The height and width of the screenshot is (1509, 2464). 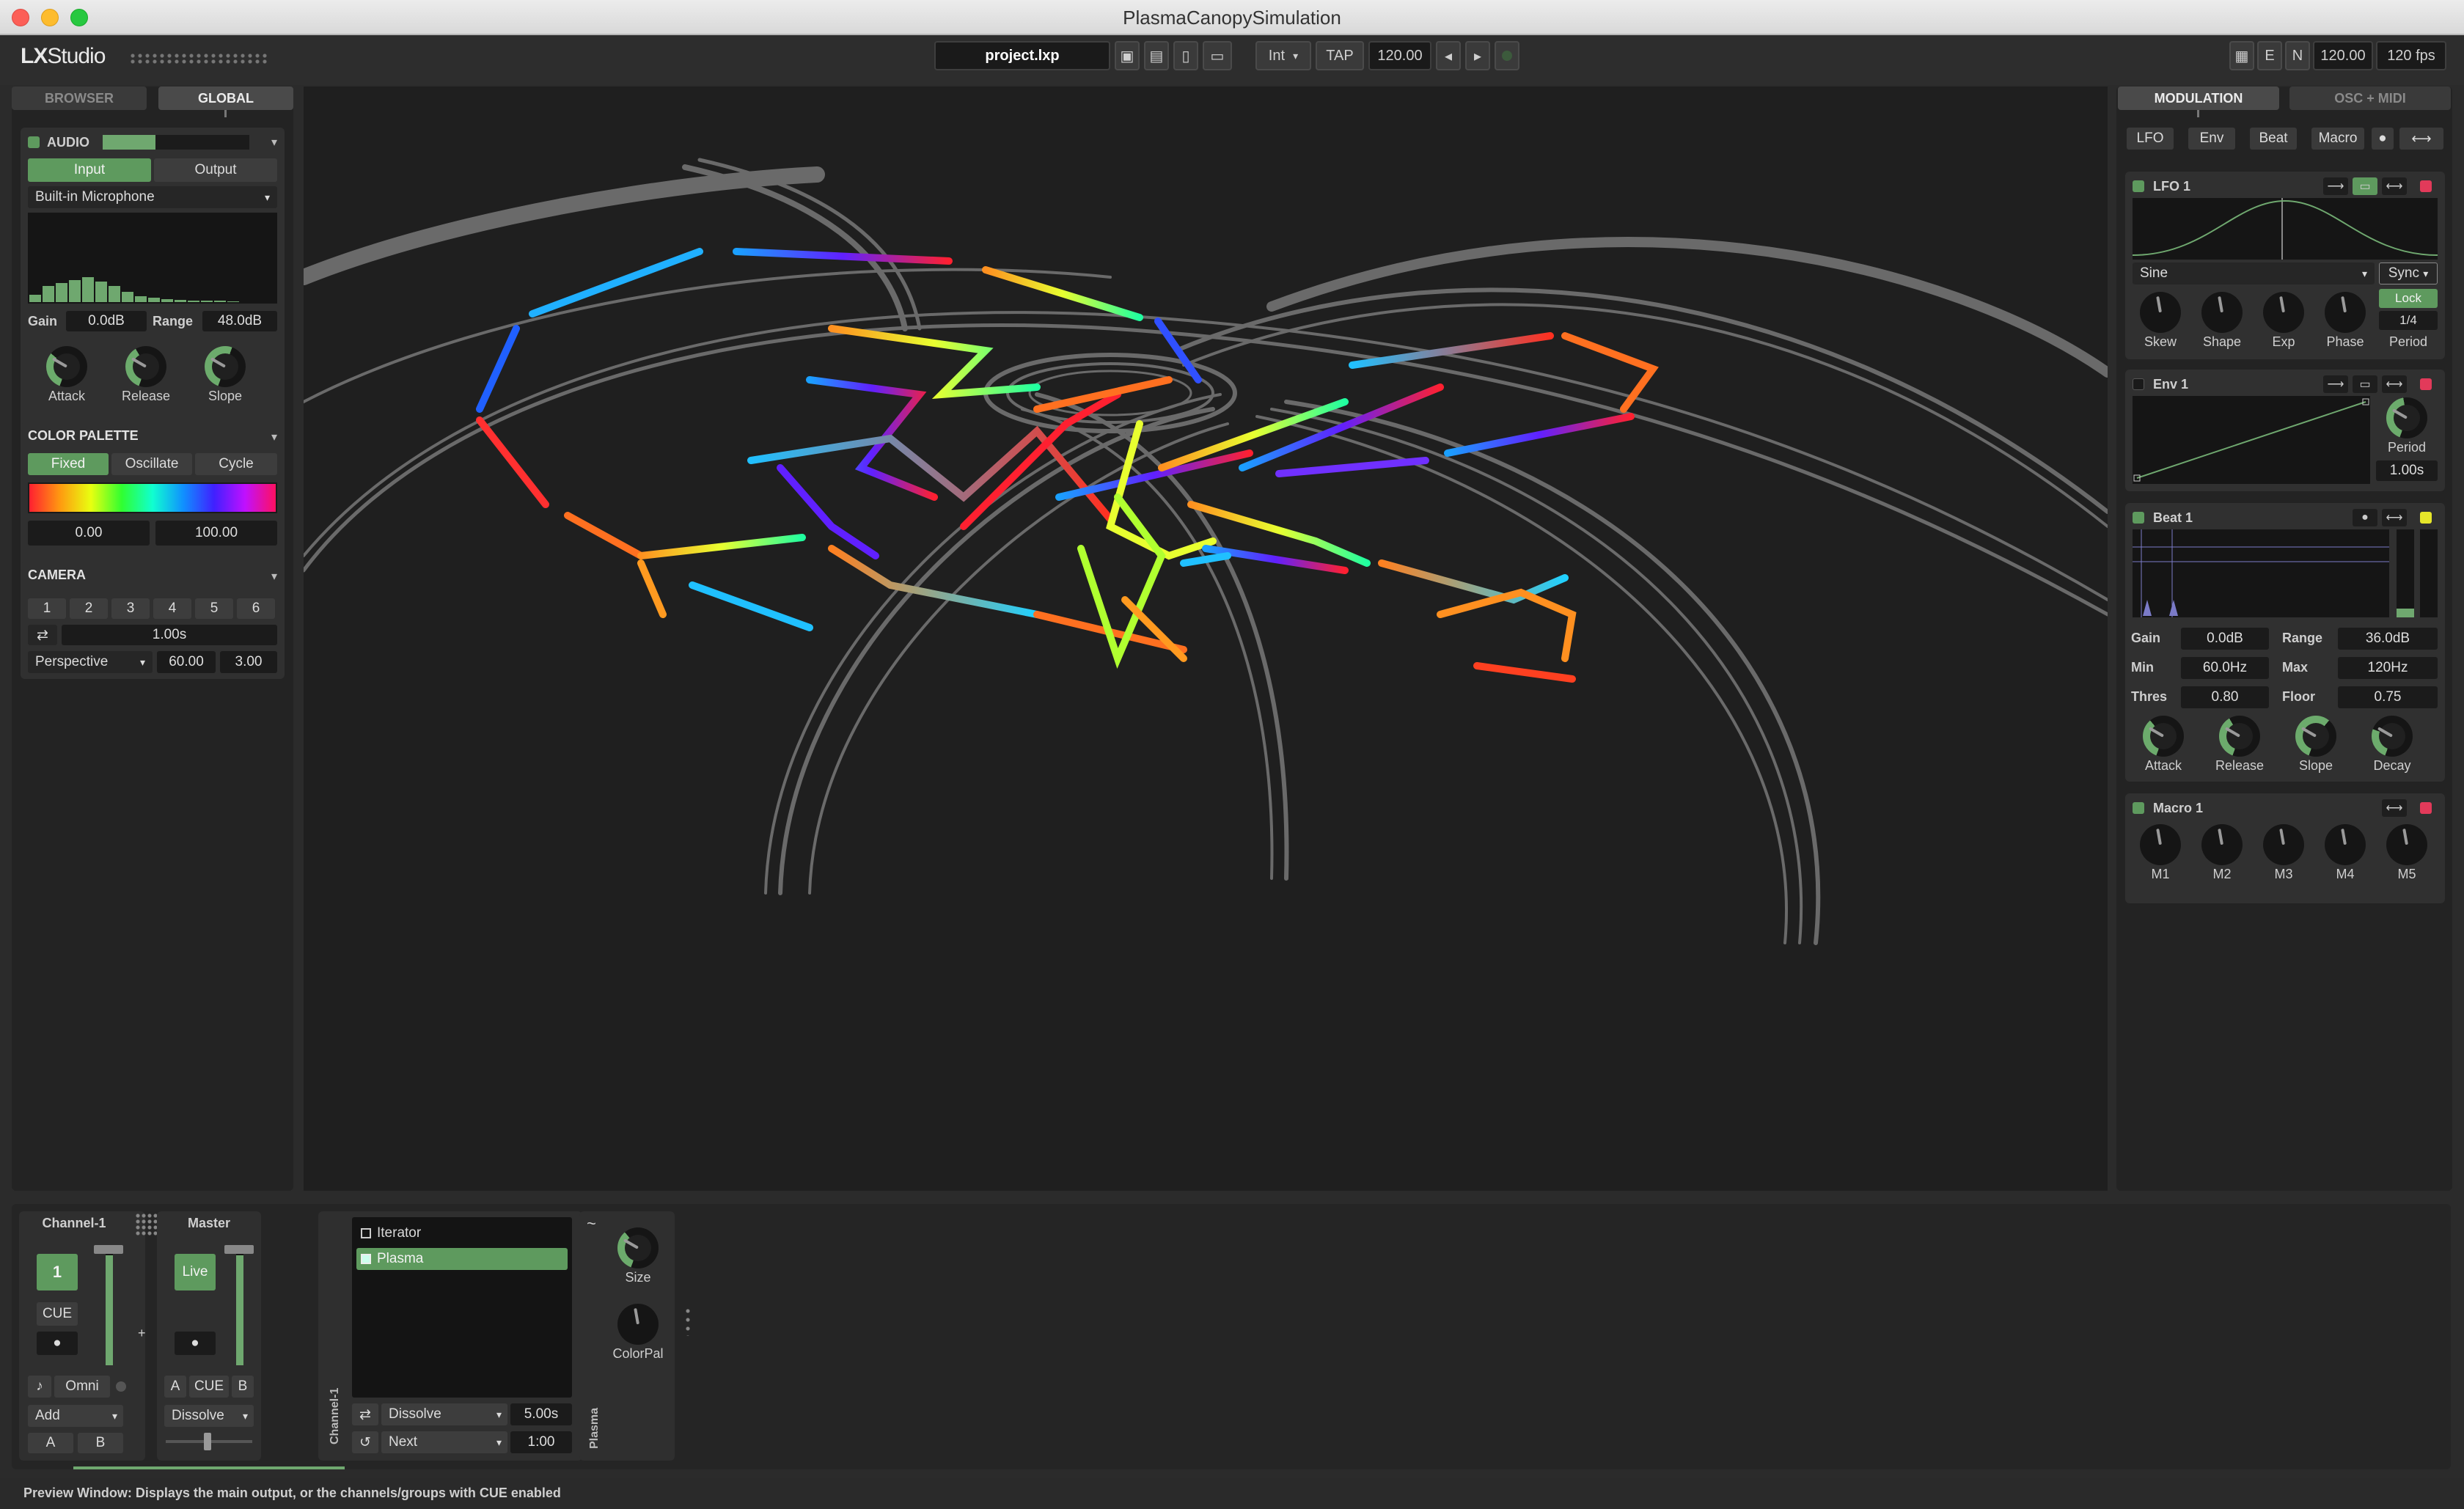 I want to click on camera-depth-field: 3.00, so click(x=248, y=662).